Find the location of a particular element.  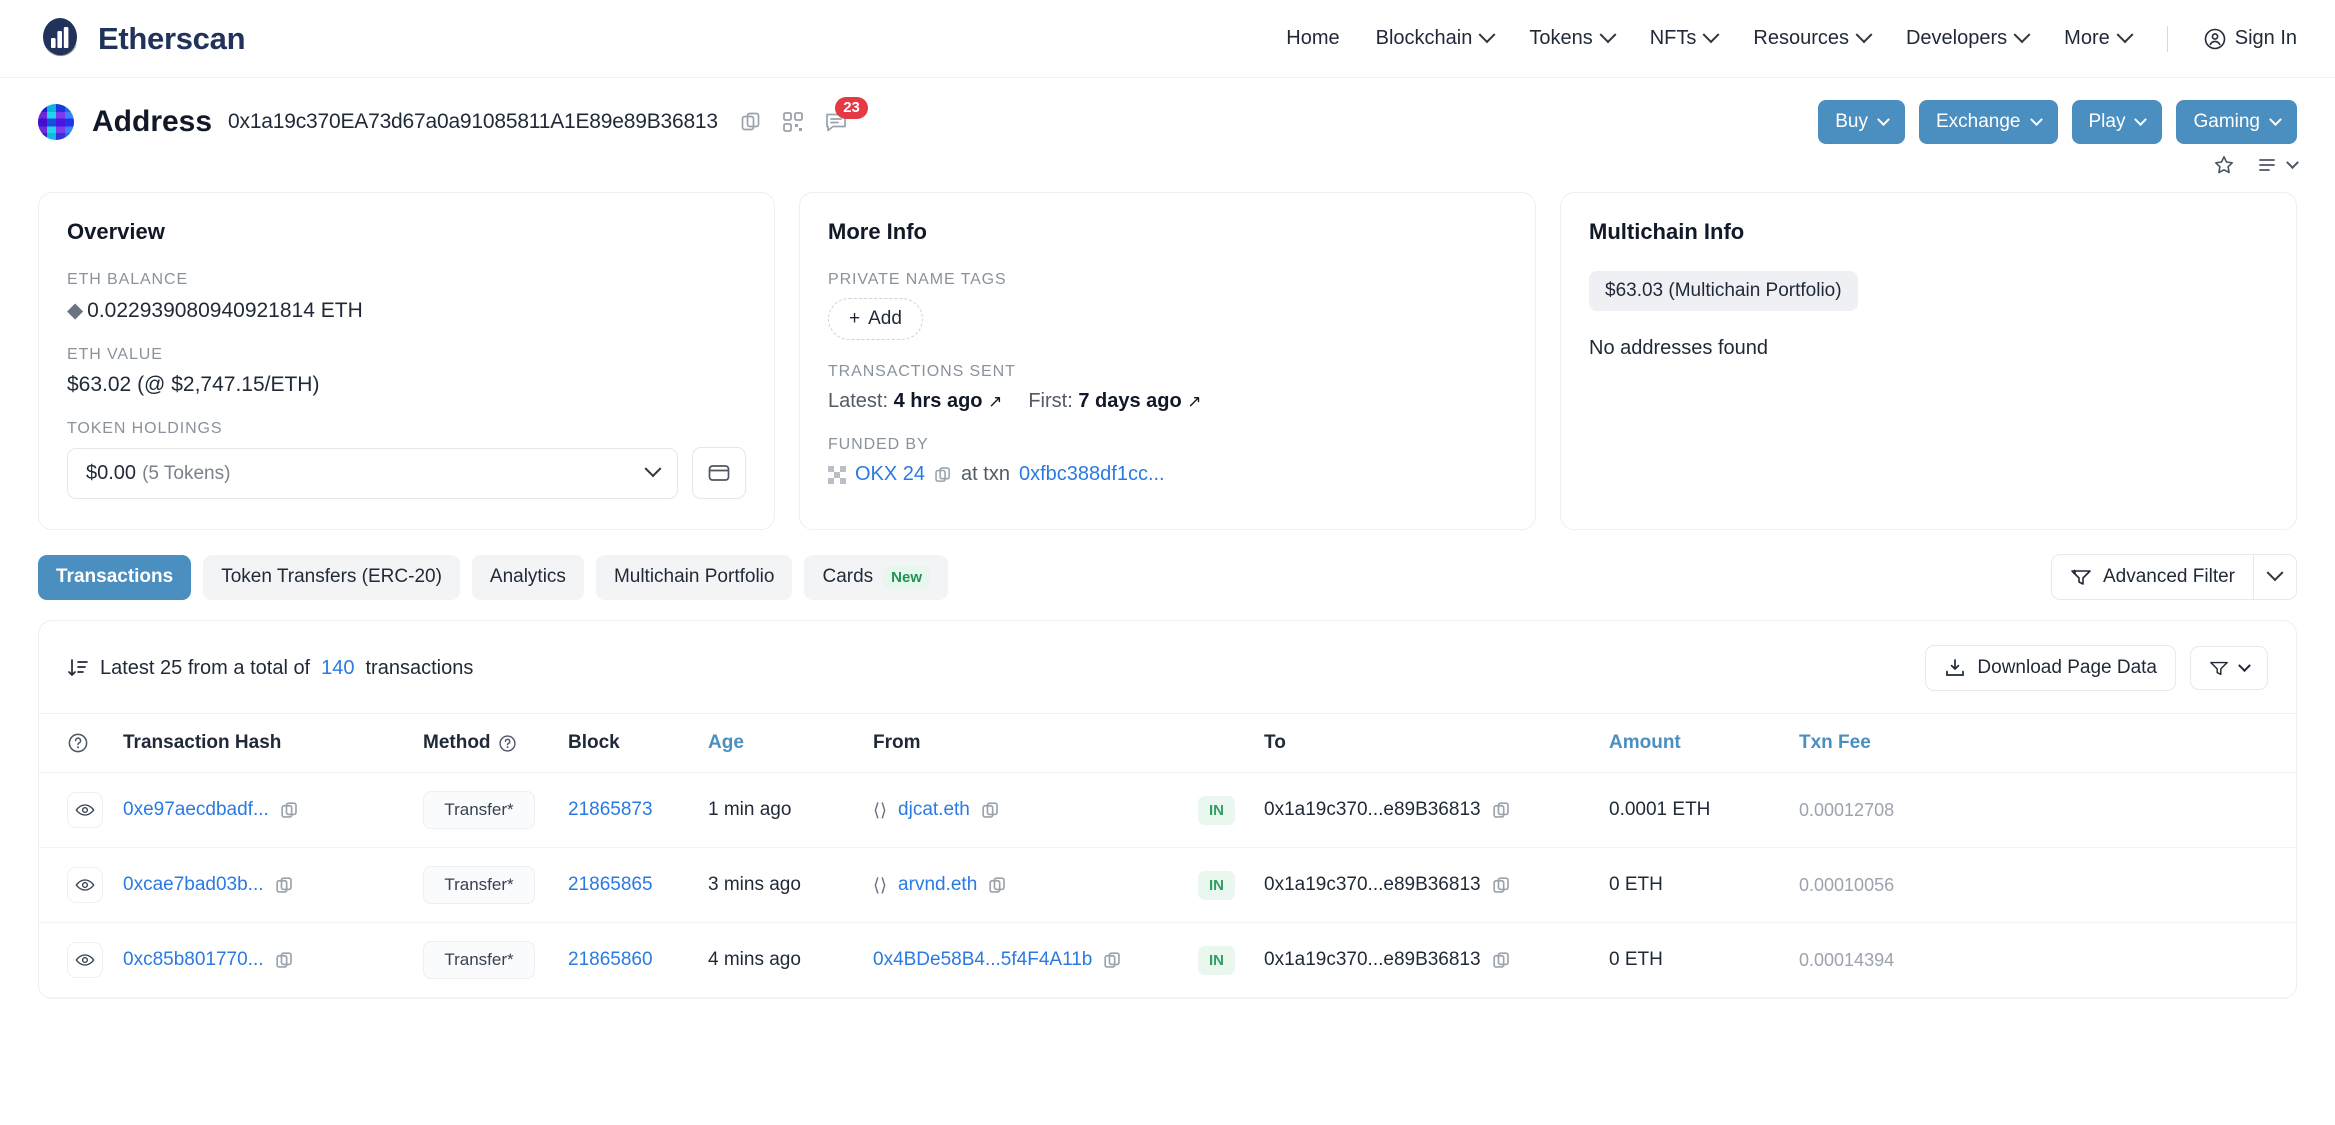

private-name-tags-block: PRIVATE NAME TAGS + Add is located at coordinates (1167, 305).